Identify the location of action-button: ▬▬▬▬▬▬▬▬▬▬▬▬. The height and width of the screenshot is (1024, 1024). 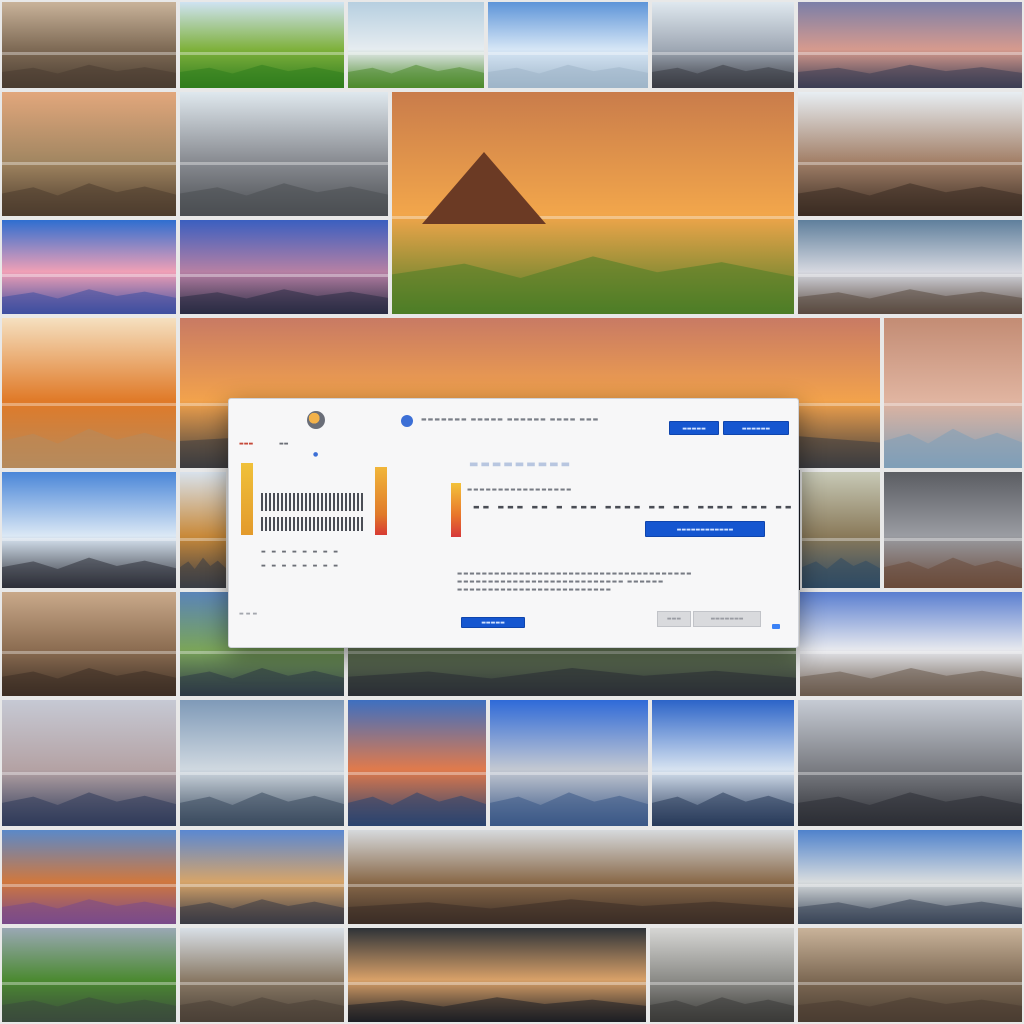
(705, 529).